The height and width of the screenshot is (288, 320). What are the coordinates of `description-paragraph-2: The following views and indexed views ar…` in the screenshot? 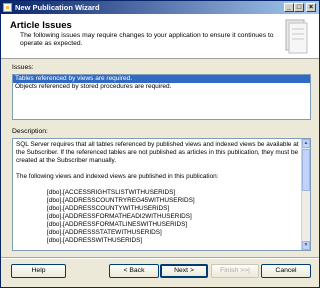 It's located at (117, 176).